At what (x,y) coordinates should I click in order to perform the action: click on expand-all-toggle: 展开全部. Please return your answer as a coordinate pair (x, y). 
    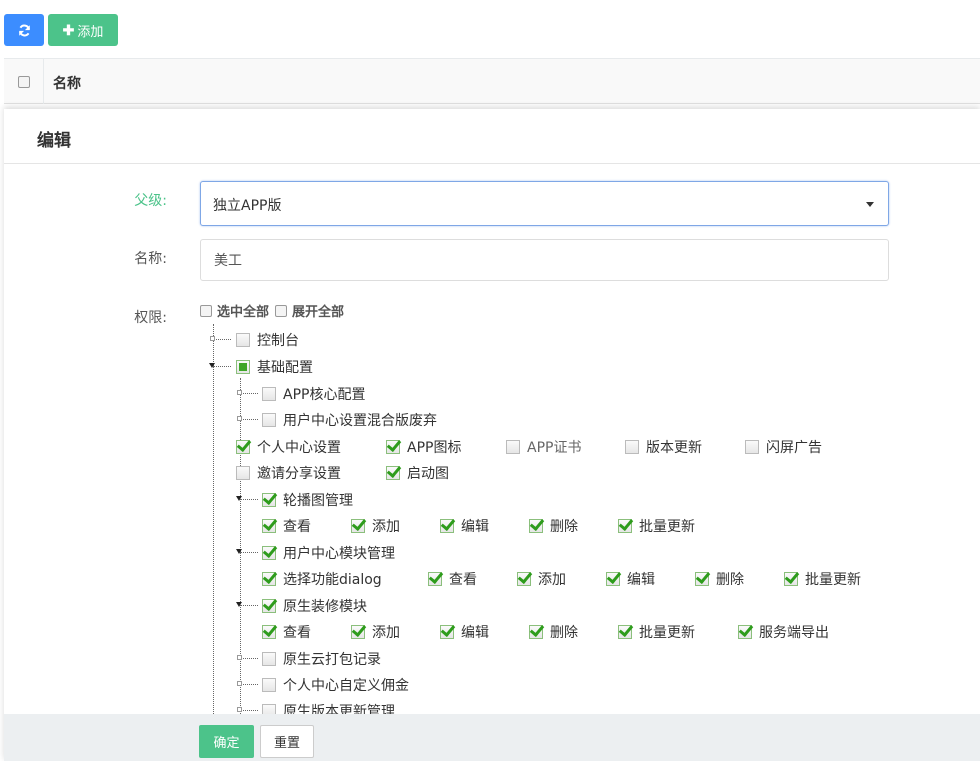
    Looking at the image, I should click on (309, 310).